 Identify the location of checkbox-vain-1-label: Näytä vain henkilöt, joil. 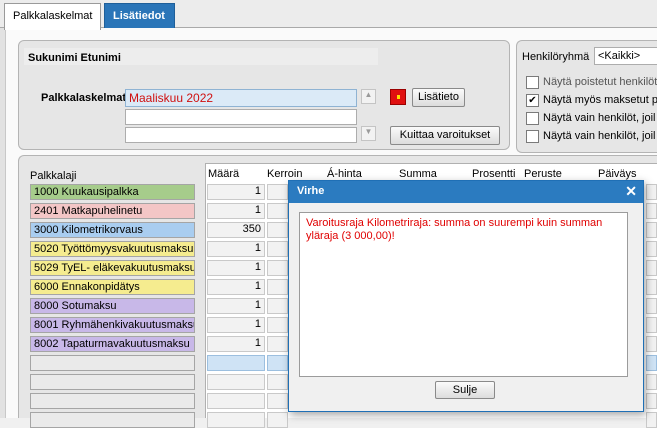
(599, 118).